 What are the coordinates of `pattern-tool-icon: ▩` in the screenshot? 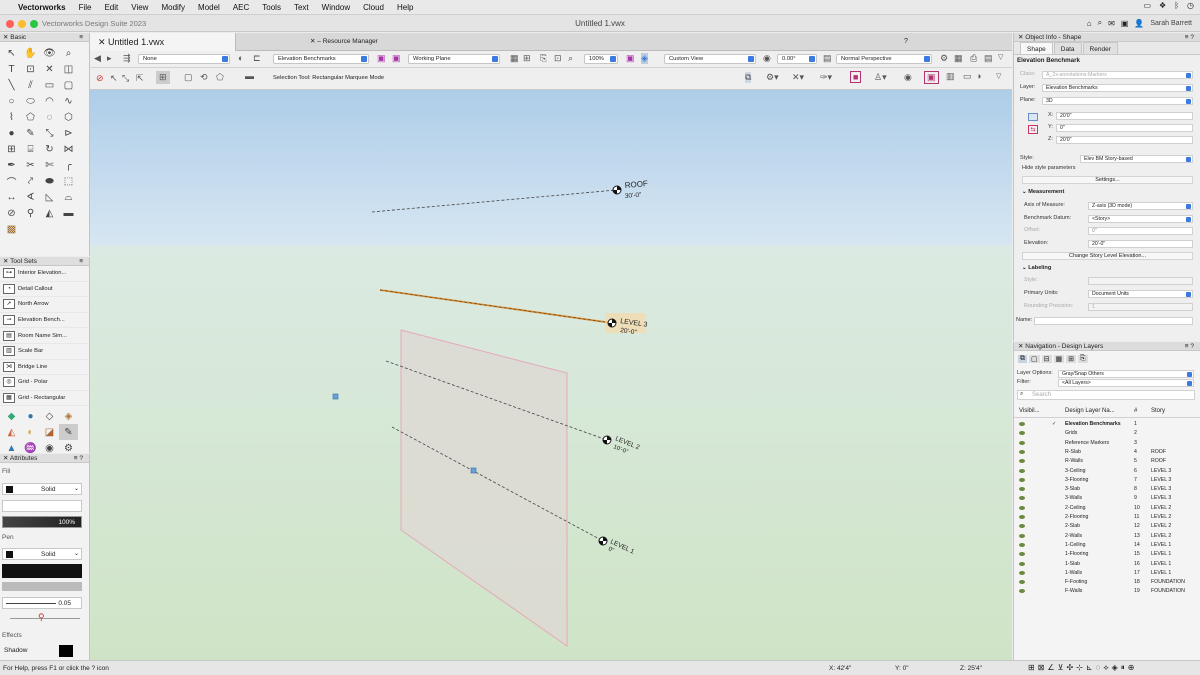 It's located at (11, 229).